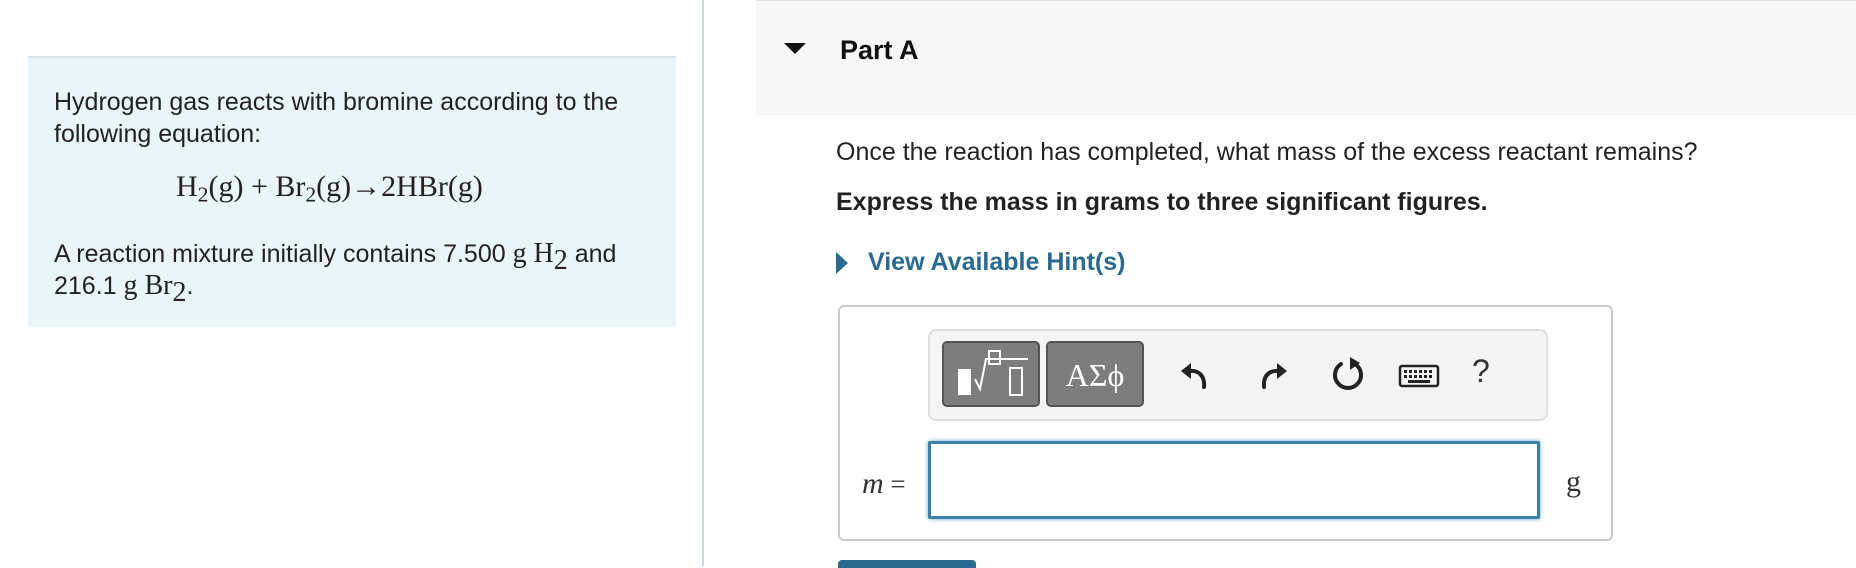 Image resolution: width=1856 pixels, height=568 pixels. Describe the element at coordinates (560, 260) in the screenshot. I see `mixture-h-sub: 2` at that location.